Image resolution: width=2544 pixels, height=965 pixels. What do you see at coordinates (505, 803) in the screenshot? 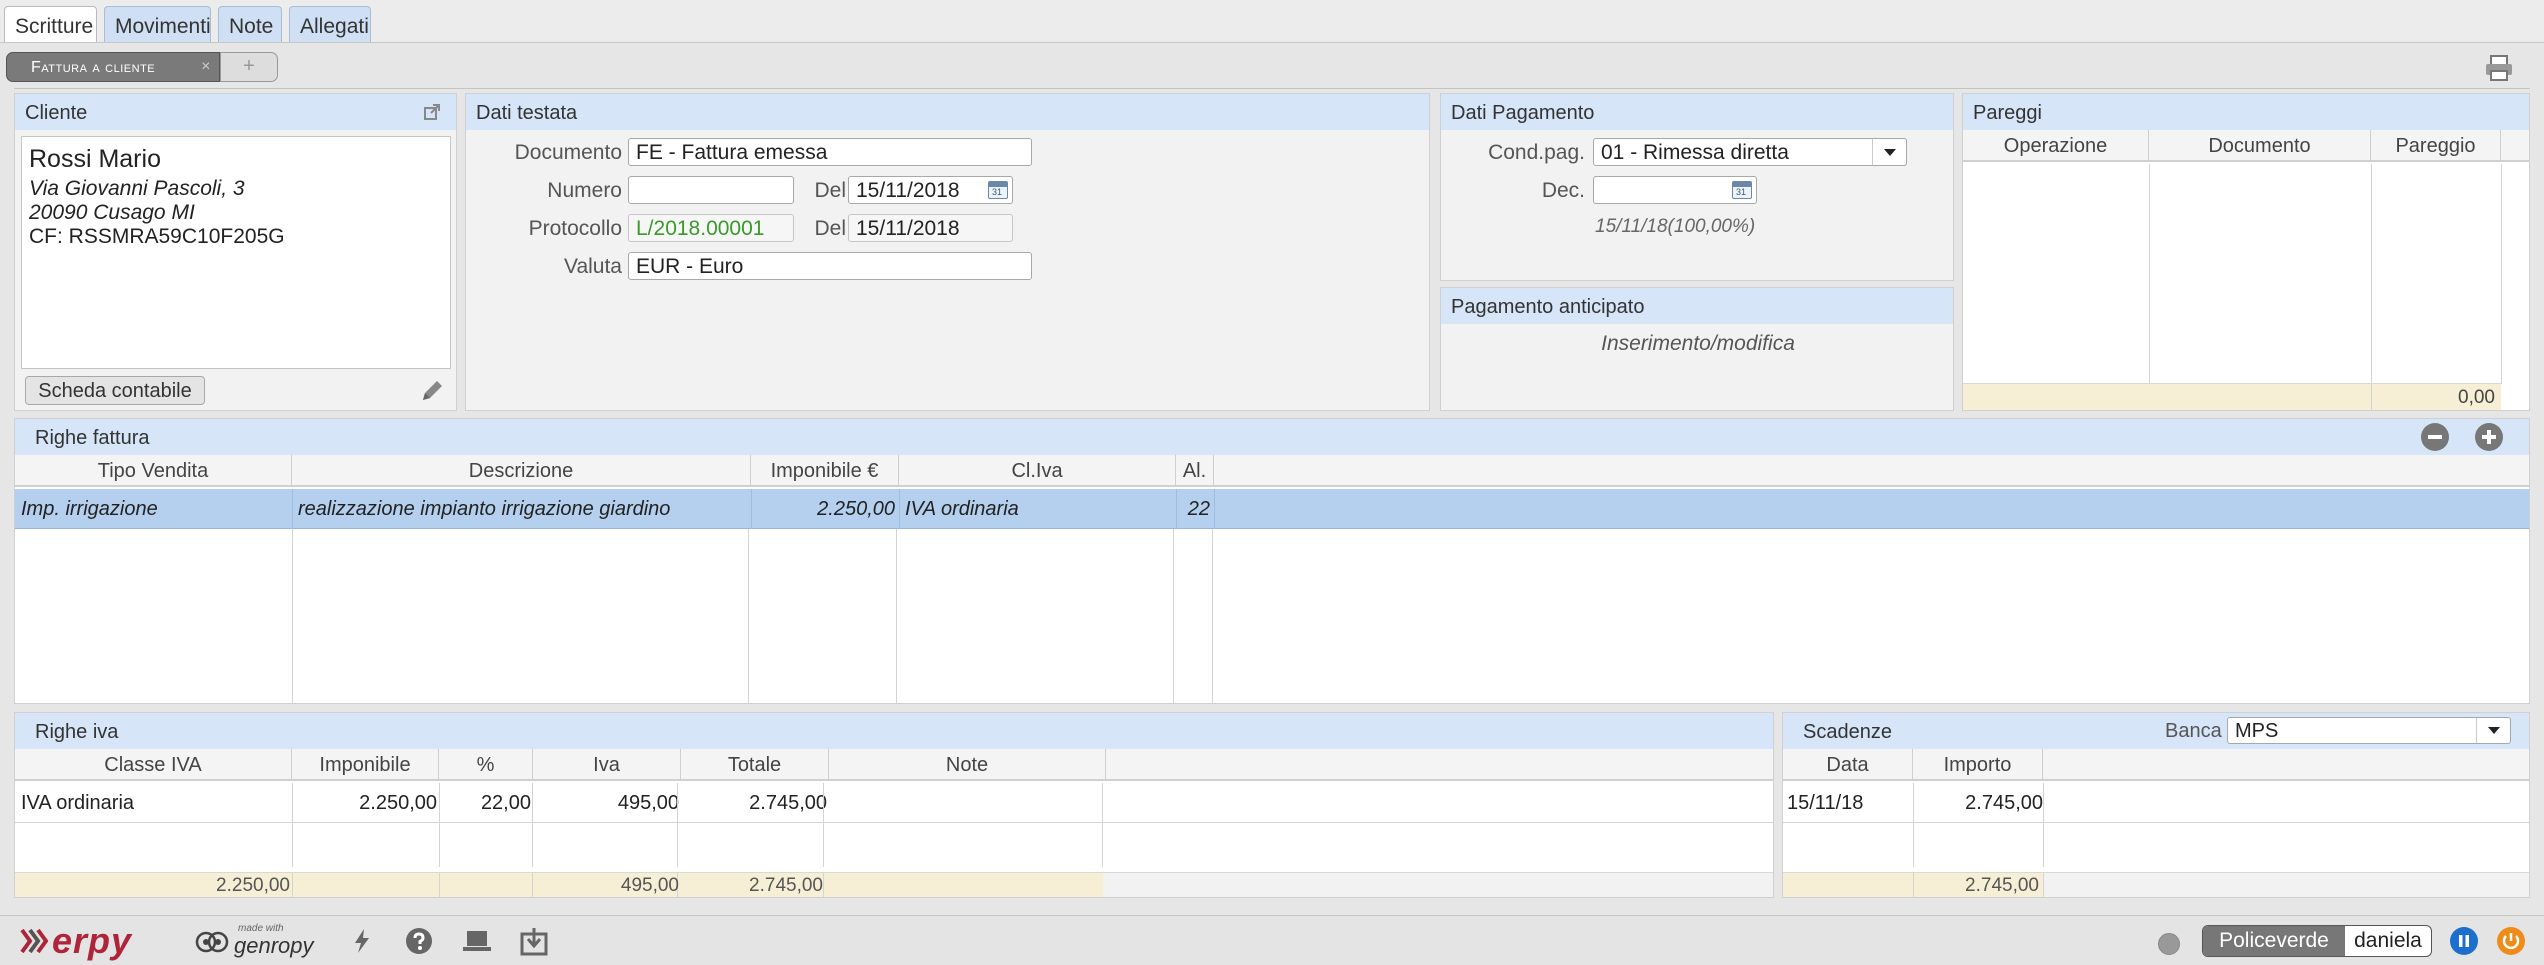
I see `iva-row-percentuale: 22,00` at bounding box center [505, 803].